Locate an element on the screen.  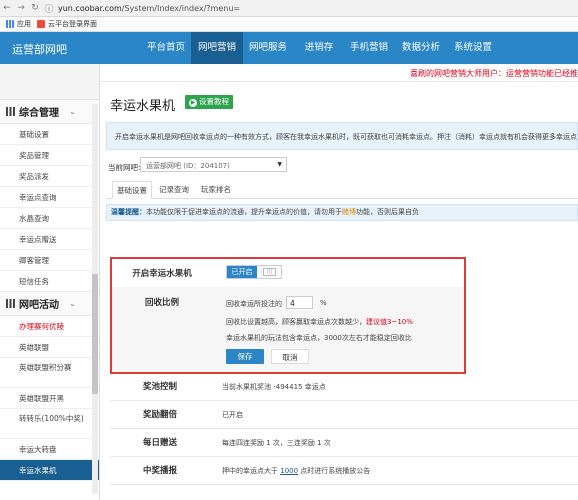
row-value: 押中的幸运点大于 1000 点时进行系统播放公告 is located at coordinates (296, 471).